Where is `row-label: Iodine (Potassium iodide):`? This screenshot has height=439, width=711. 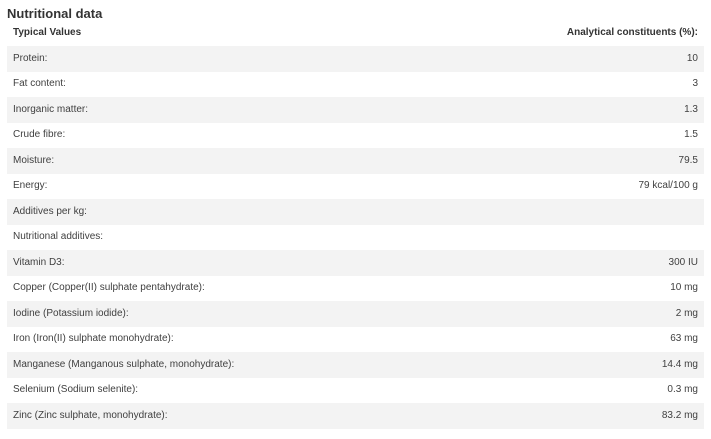 row-label: Iodine (Potassium iodide): is located at coordinates (71, 313).